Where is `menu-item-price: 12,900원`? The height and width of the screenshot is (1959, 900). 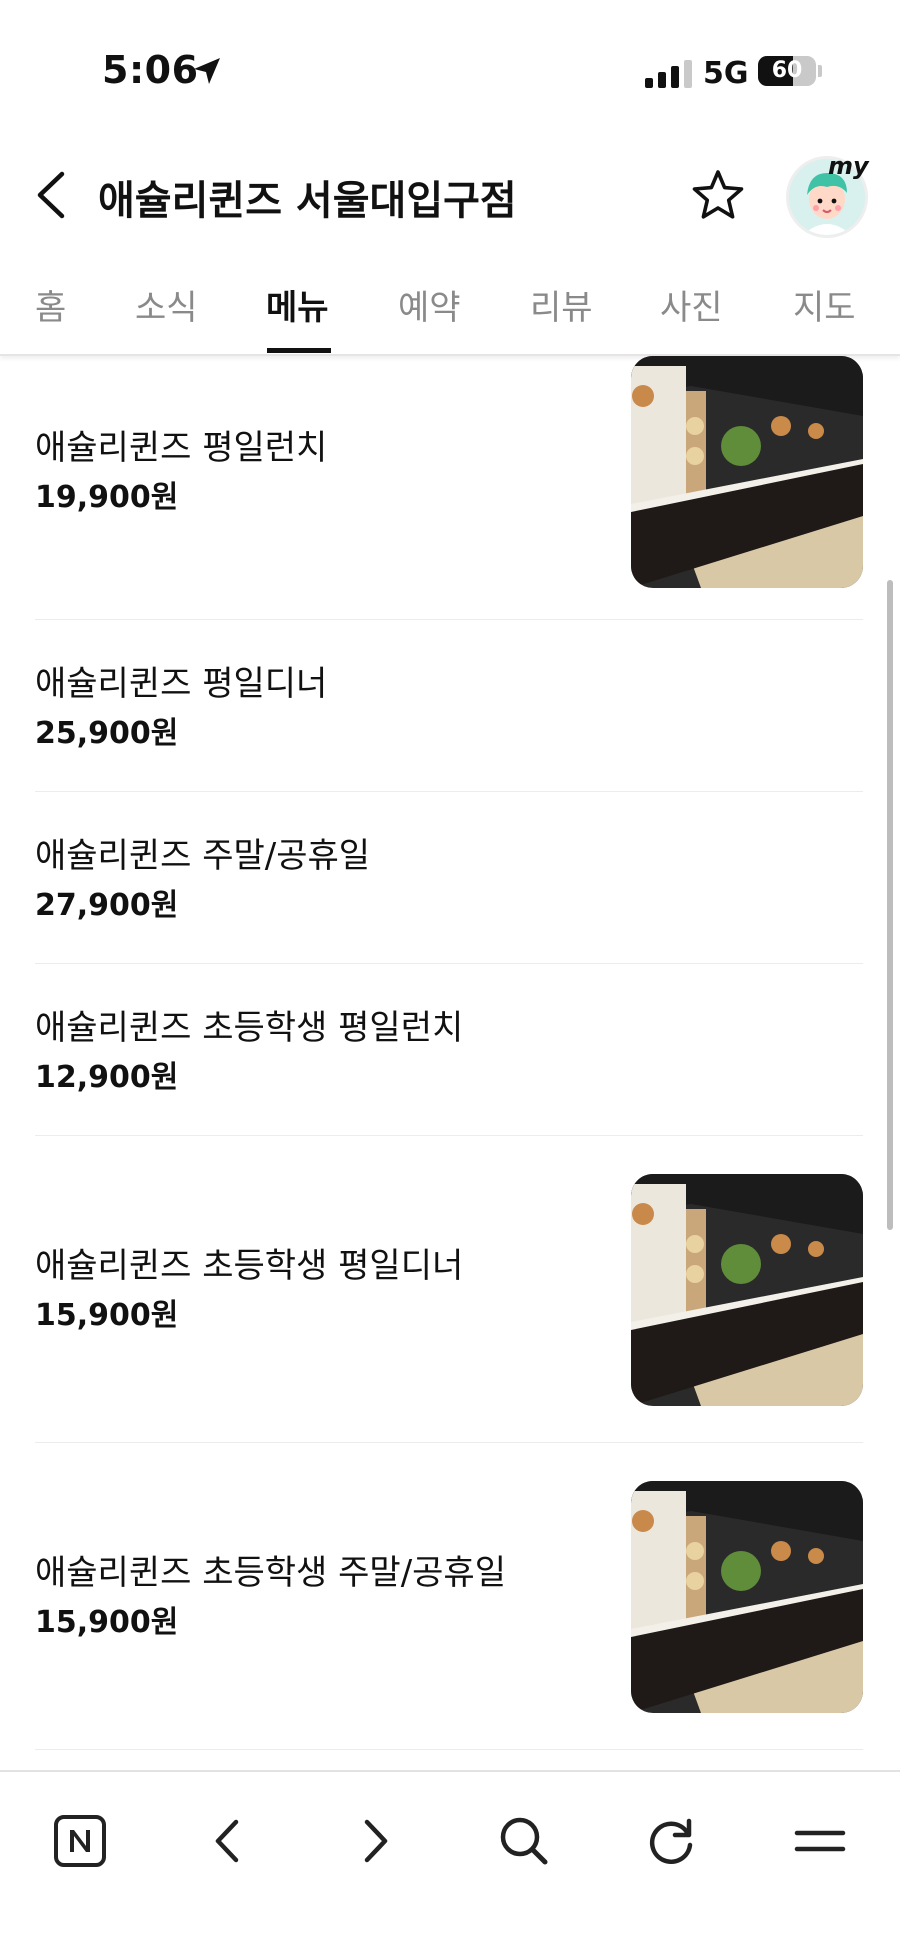 menu-item-price: 12,900원 is located at coordinates (107, 1077).